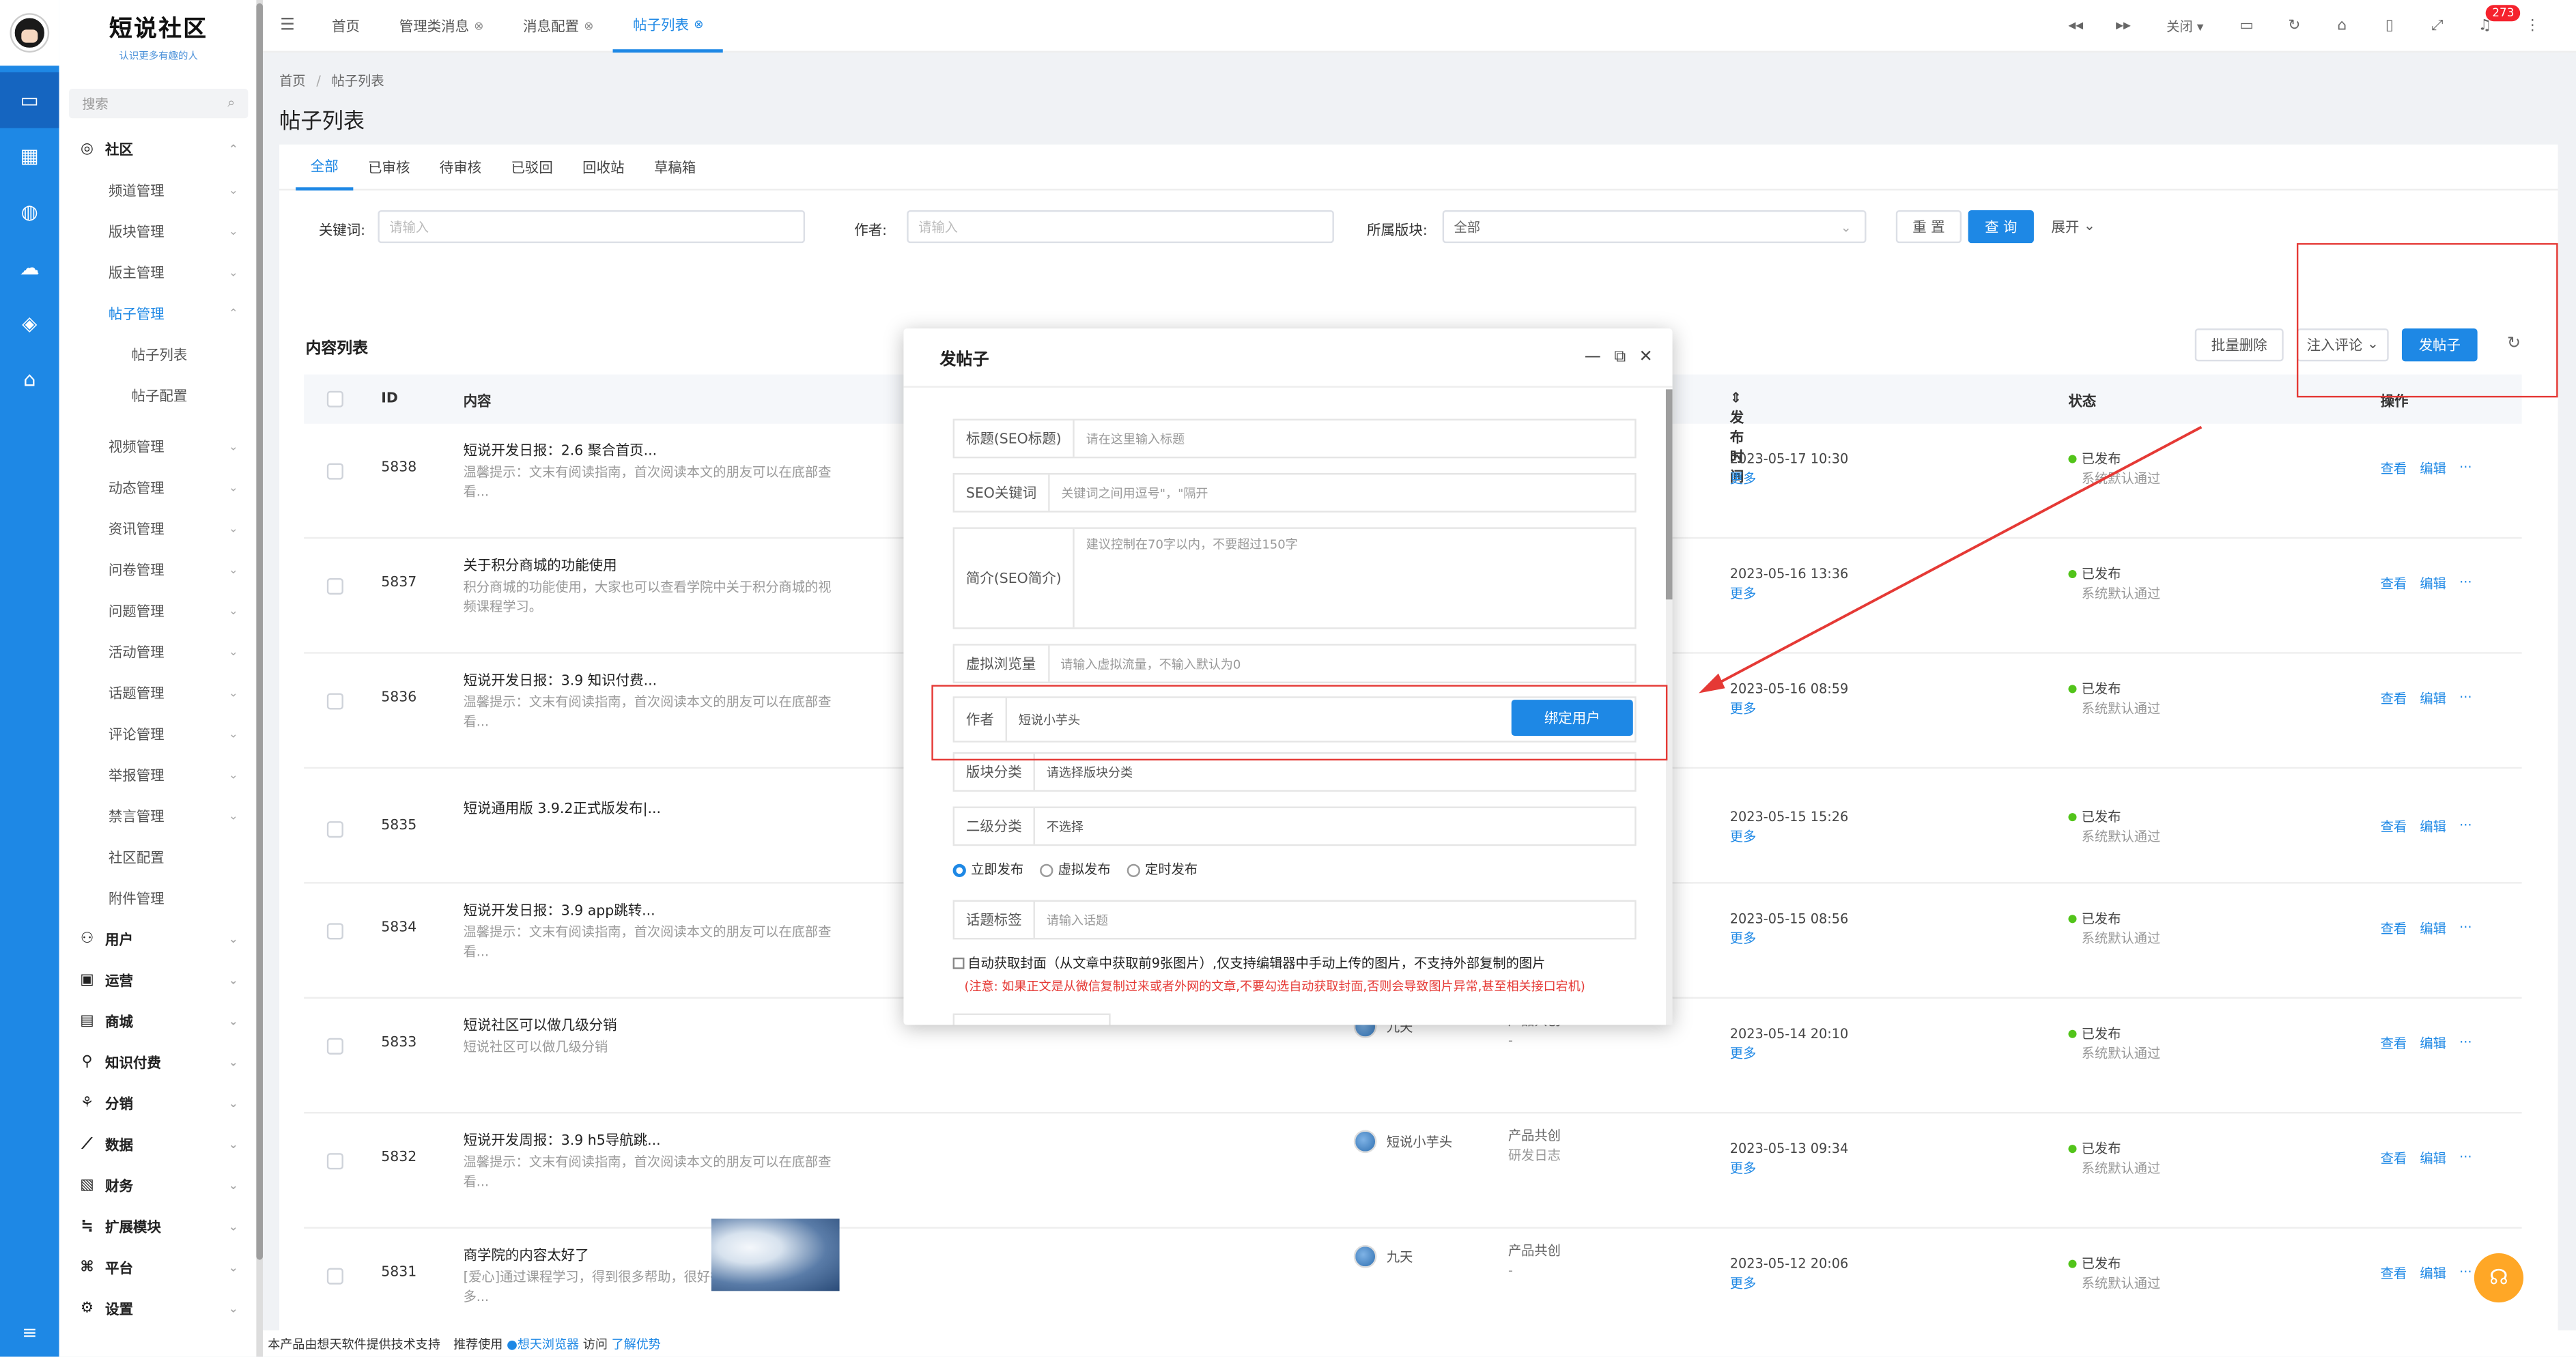  I want to click on sidebar-section-9: ⚙ 设置 ⌄, so click(158, 1308).